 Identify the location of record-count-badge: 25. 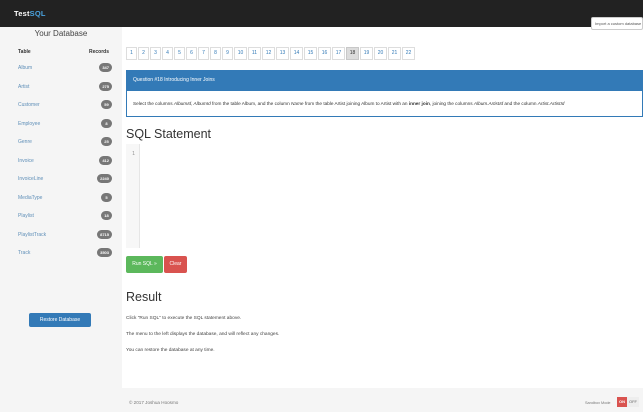
(106, 141).